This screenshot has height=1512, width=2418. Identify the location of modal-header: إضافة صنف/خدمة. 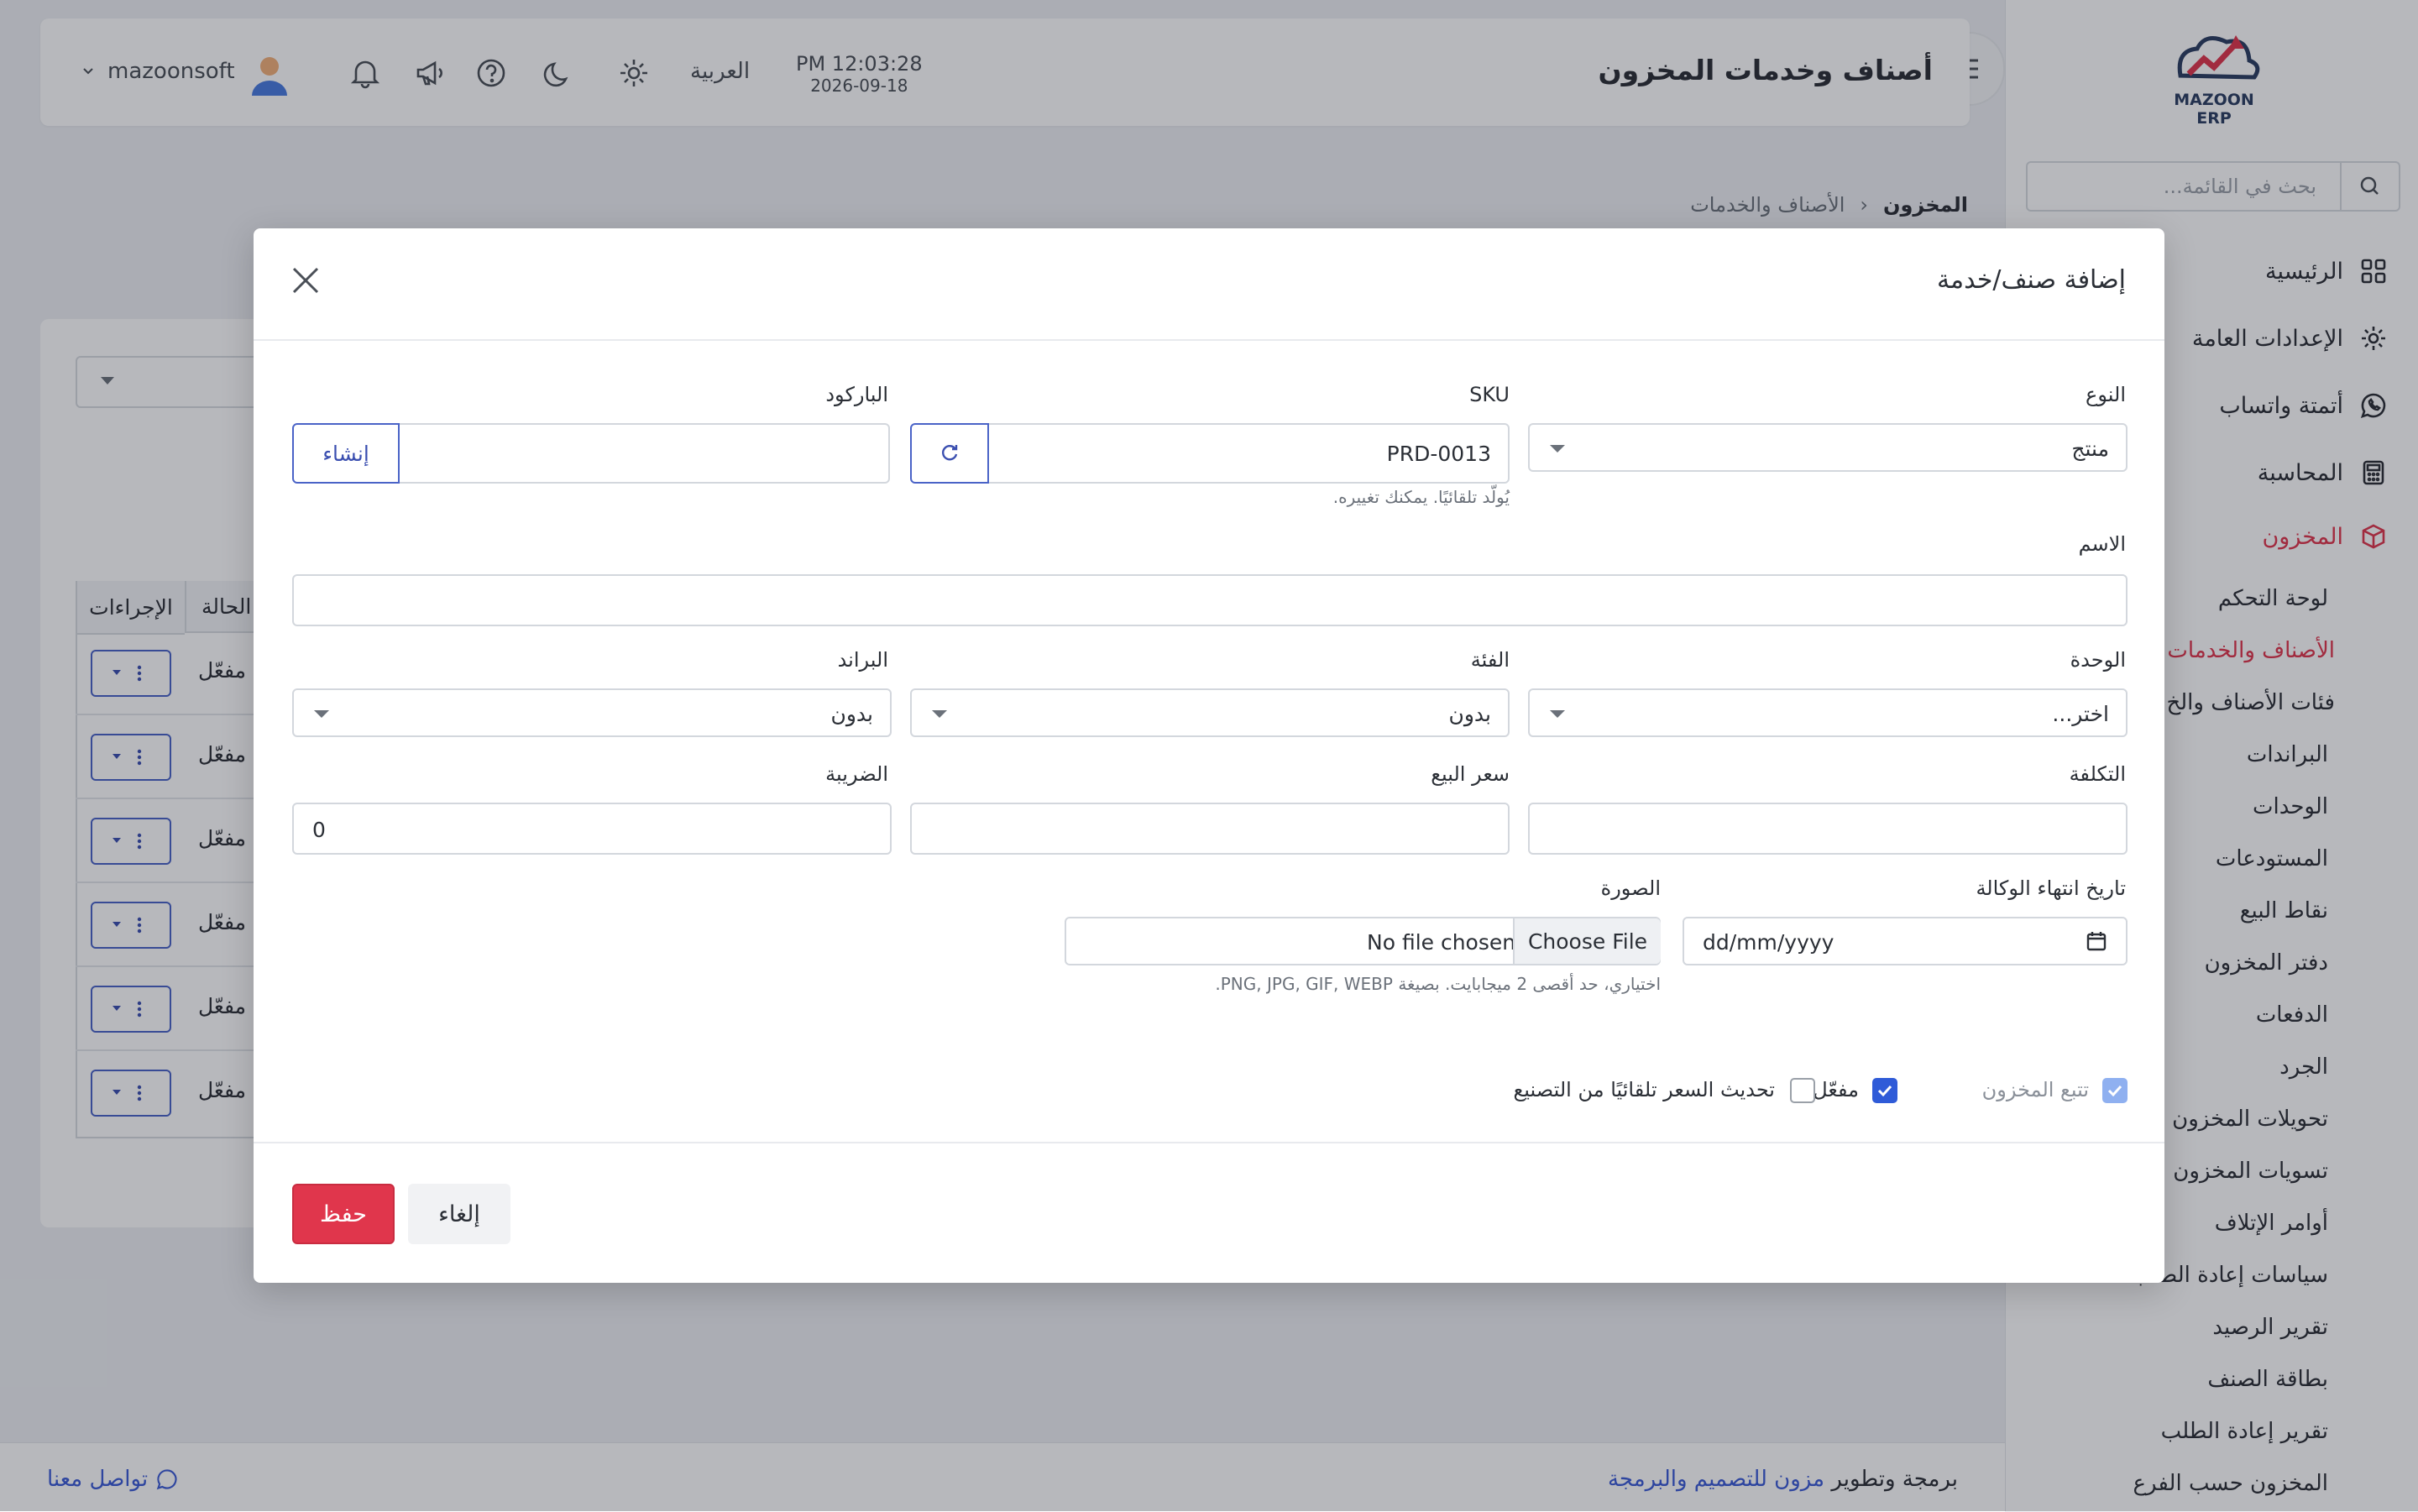
(1209, 284).